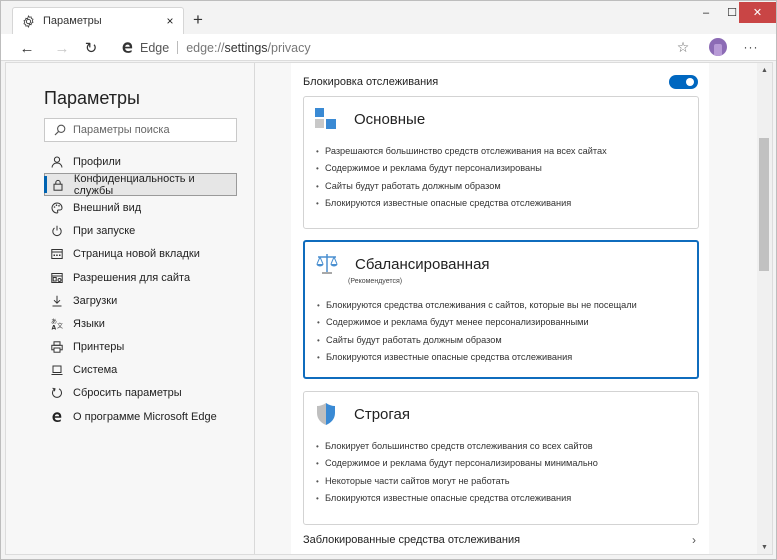  I want to click on toolbar: ← → ↻ Edge edge://settings/privacy ☆ ···, so click(388, 47).